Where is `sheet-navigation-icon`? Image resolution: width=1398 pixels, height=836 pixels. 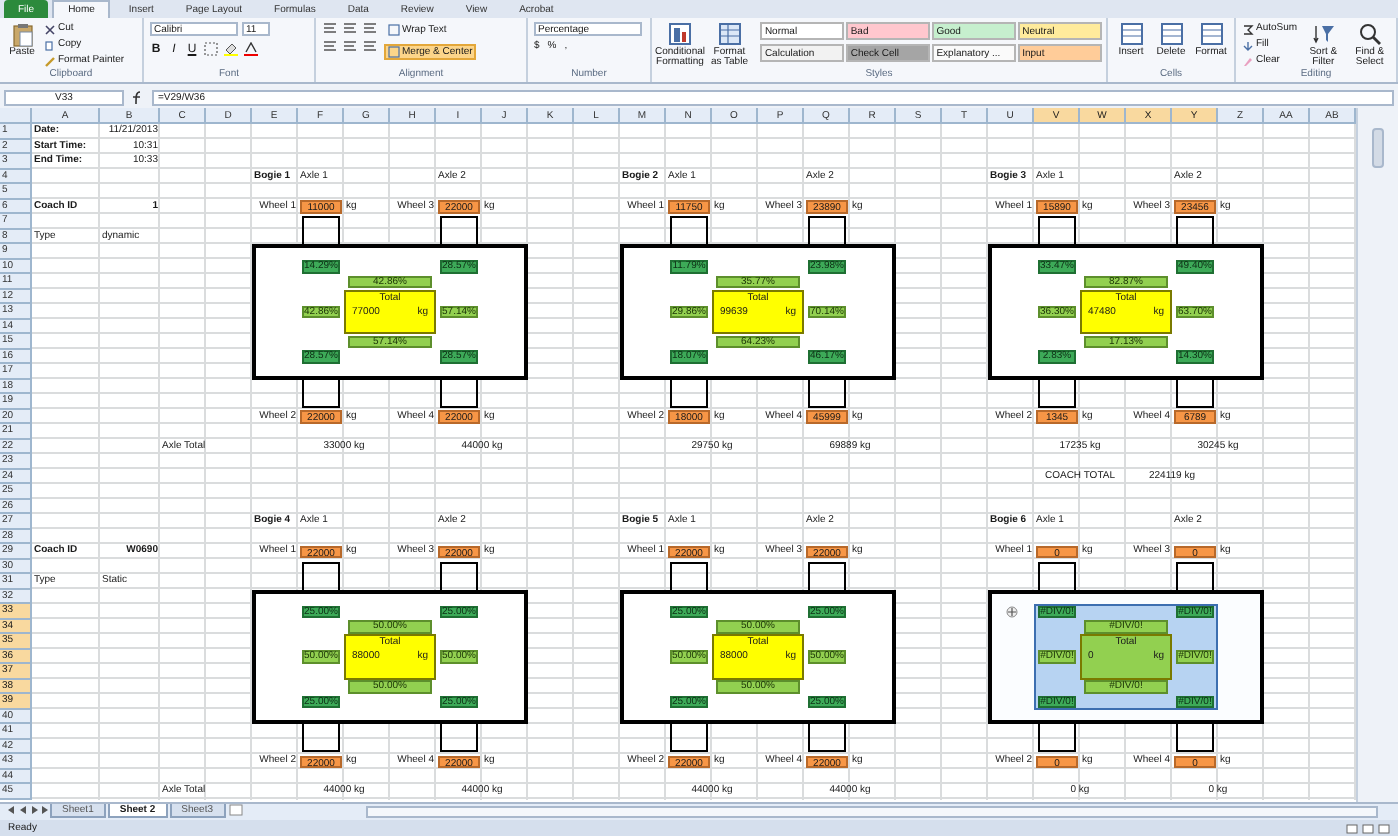 sheet-navigation-icon is located at coordinates (26, 810).